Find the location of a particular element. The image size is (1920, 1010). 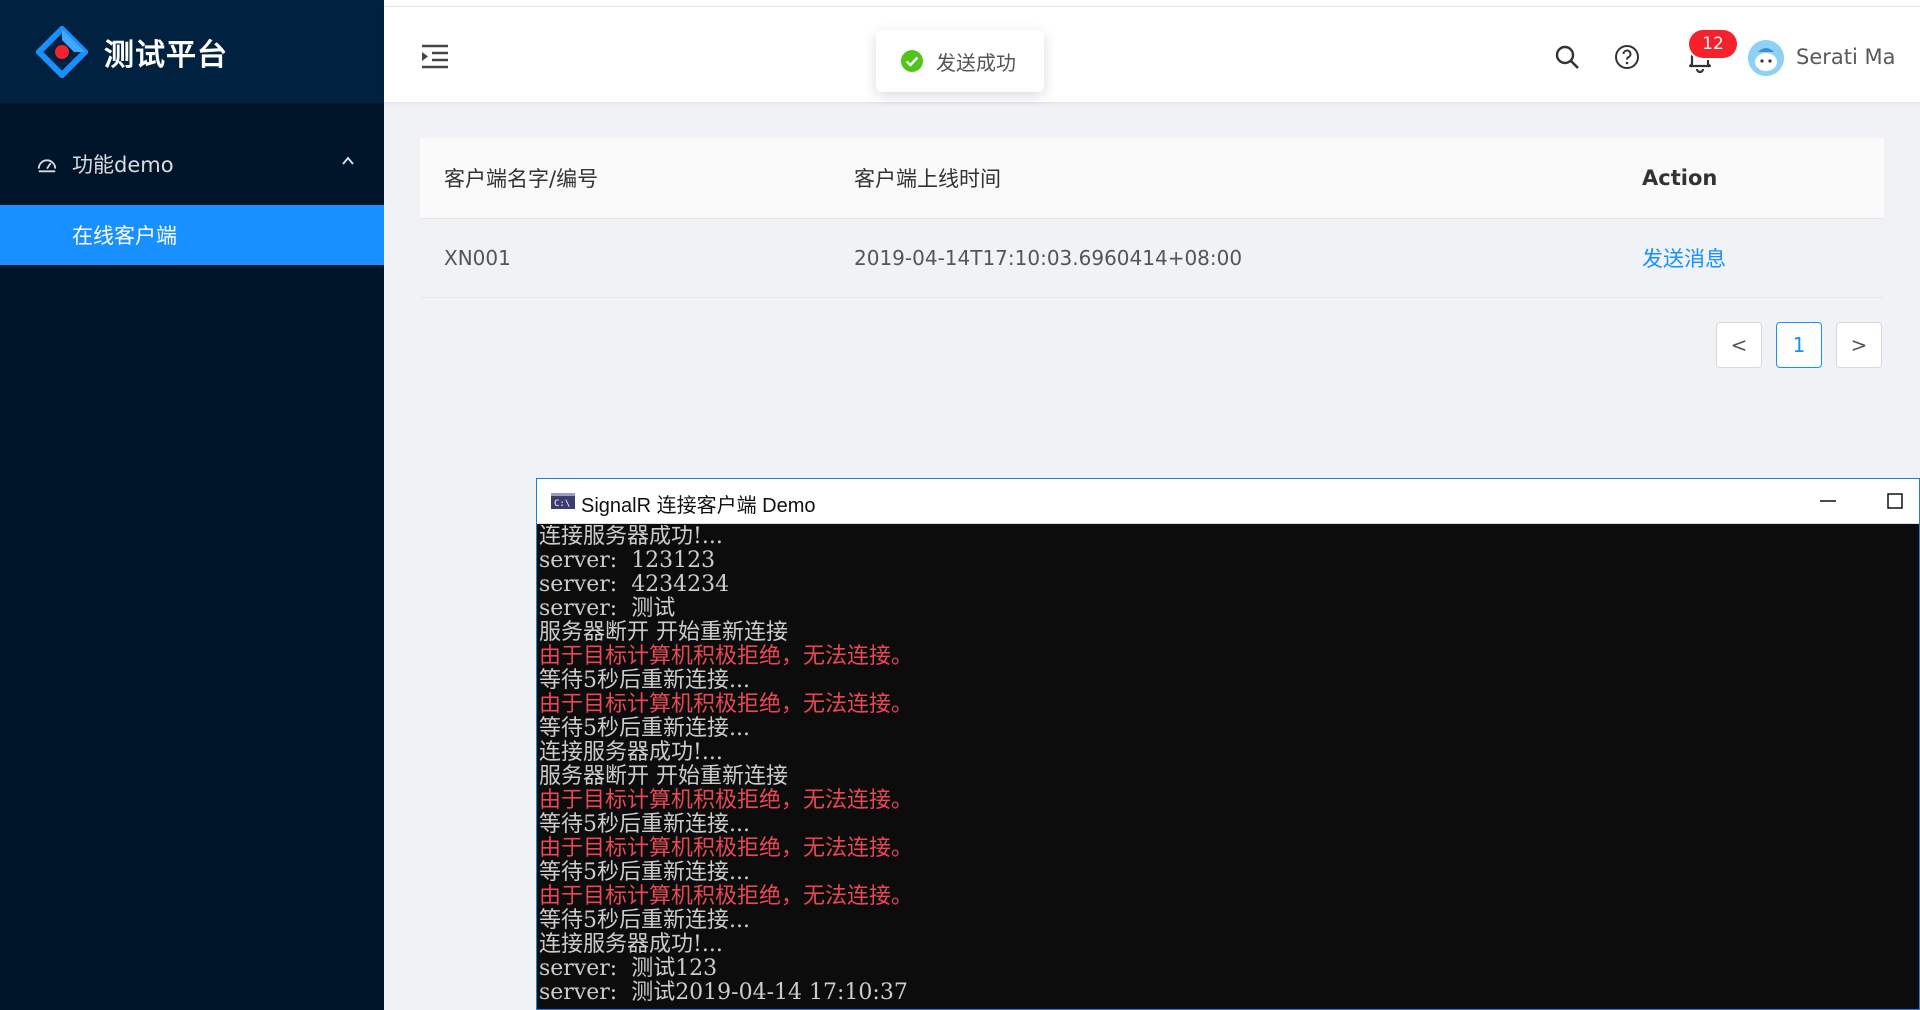

search-icon is located at coordinates (1567, 57).